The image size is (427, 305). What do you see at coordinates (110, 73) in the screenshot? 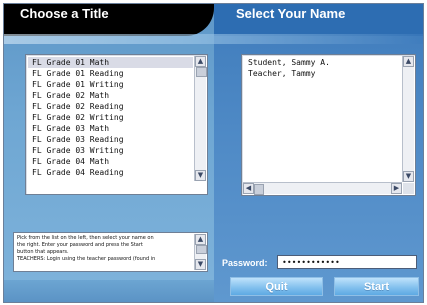
I see `title-list-item: FL Grade 01 Reading` at bounding box center [110, 73].